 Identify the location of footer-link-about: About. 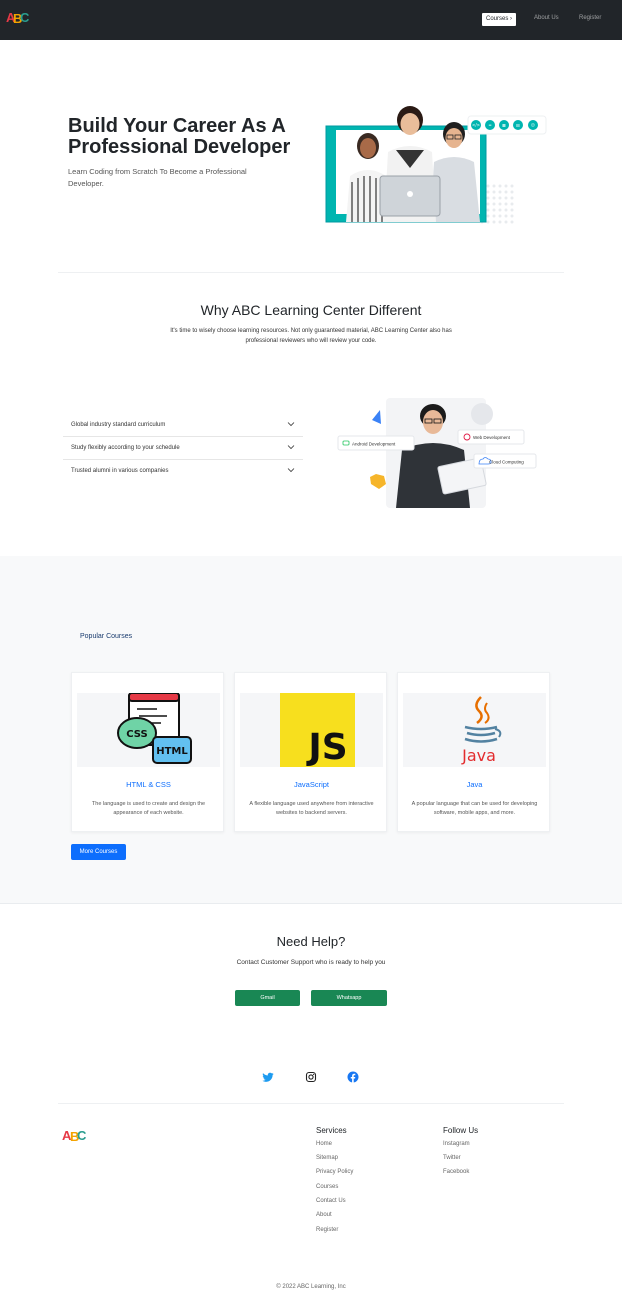
(324, 1215).